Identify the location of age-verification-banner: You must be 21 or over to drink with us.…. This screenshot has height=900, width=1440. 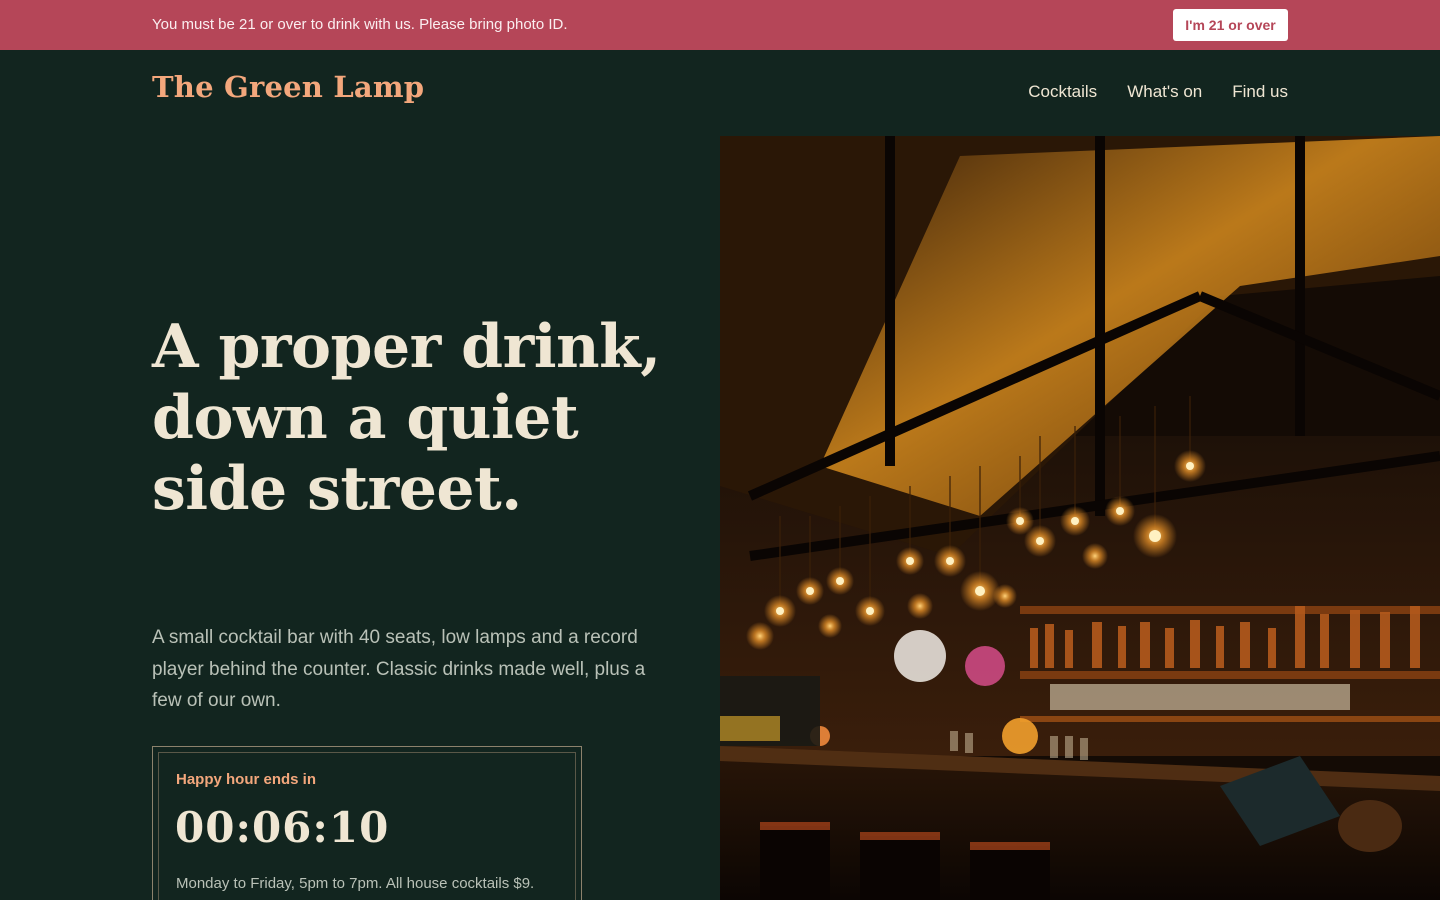
(720, 25).